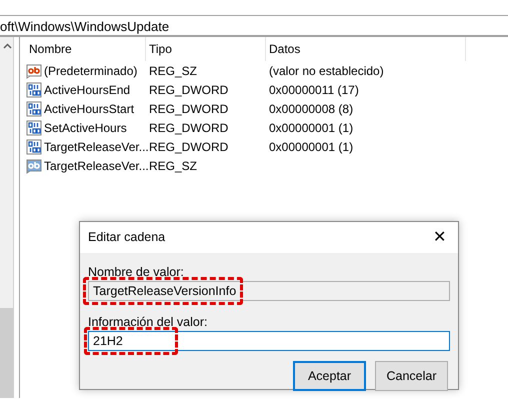 Image resolution: width=508 pixels, height=400 pixels. I want to click on column-header: Tipo, so click(206, 49).